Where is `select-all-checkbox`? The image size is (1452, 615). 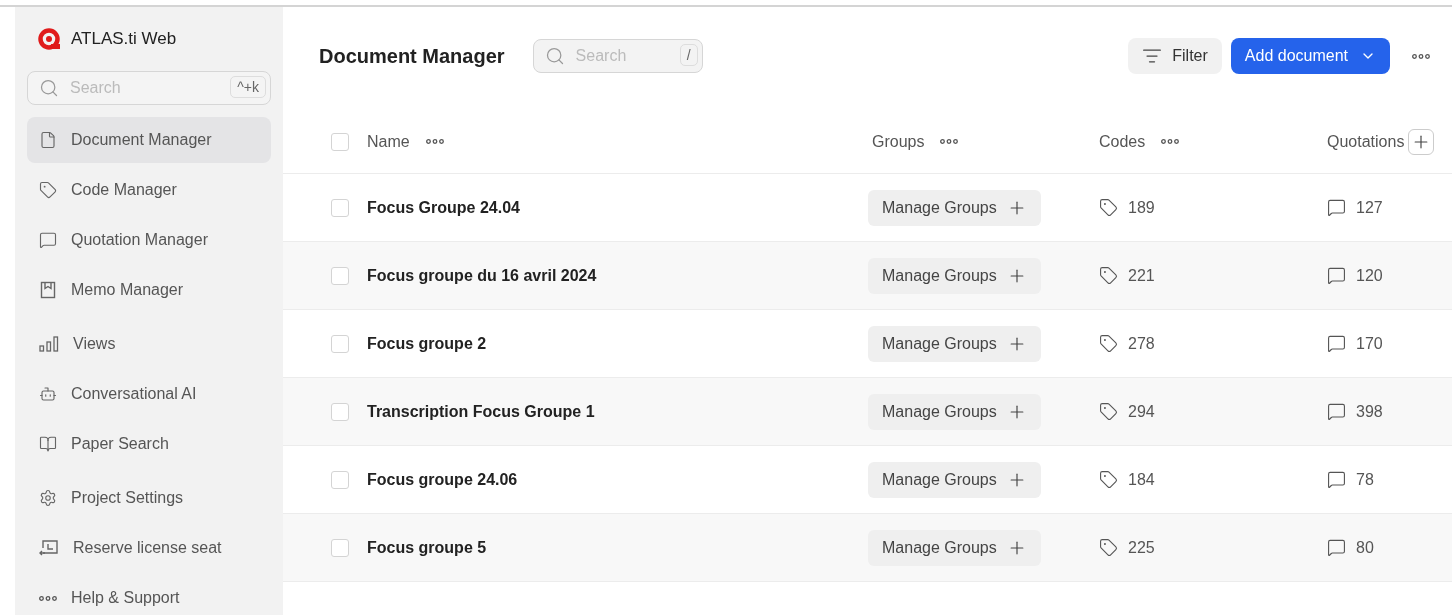 select-all-checkbox is located at coordinates (340, 141).